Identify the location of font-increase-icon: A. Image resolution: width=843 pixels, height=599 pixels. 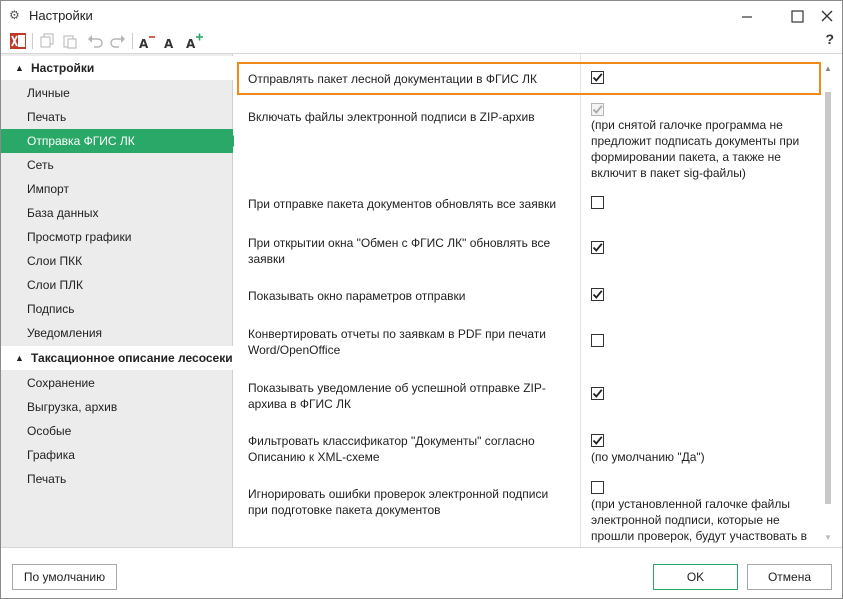
(194, 41).